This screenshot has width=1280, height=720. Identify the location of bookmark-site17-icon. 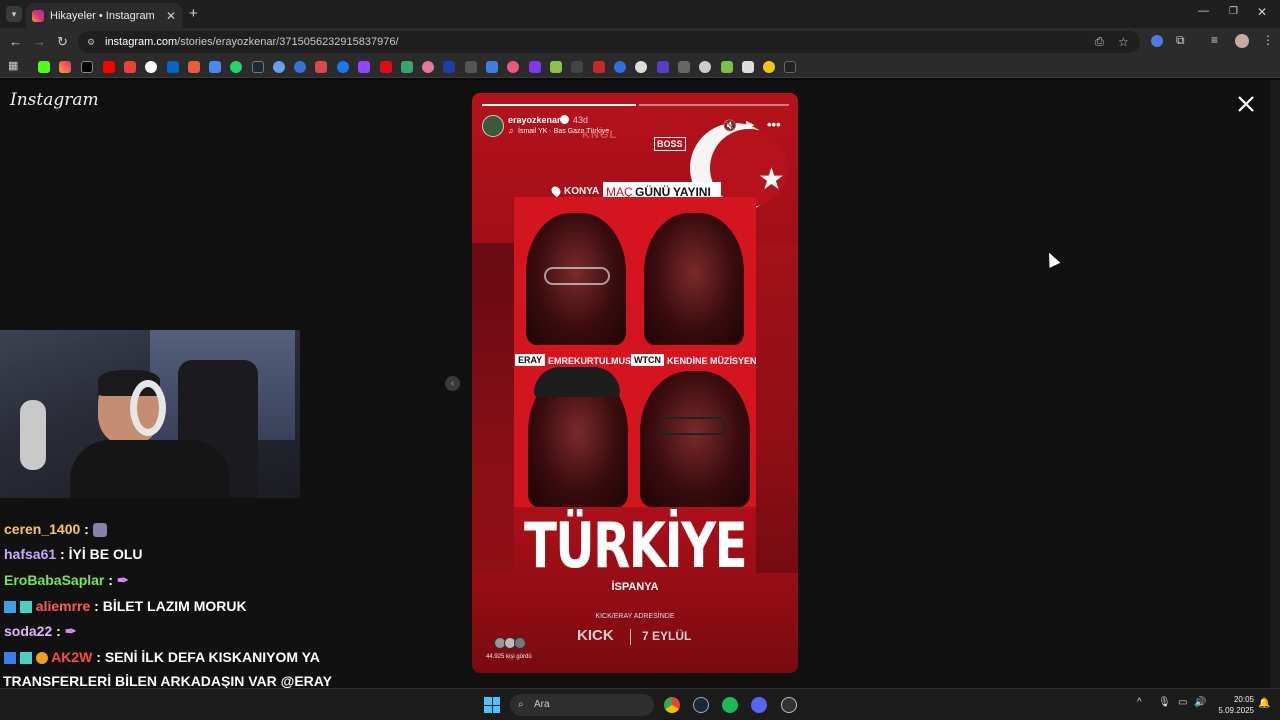
(663, 67).